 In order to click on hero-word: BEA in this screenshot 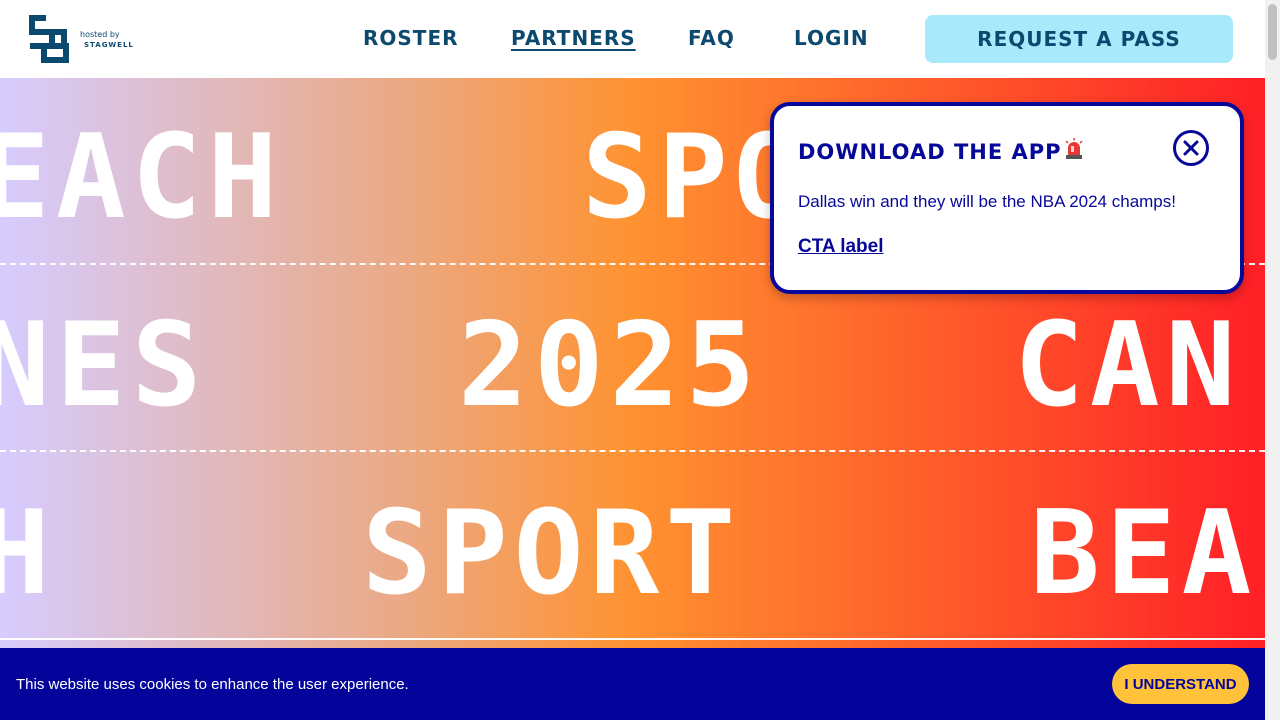, I will do `click(1144, 553)`.